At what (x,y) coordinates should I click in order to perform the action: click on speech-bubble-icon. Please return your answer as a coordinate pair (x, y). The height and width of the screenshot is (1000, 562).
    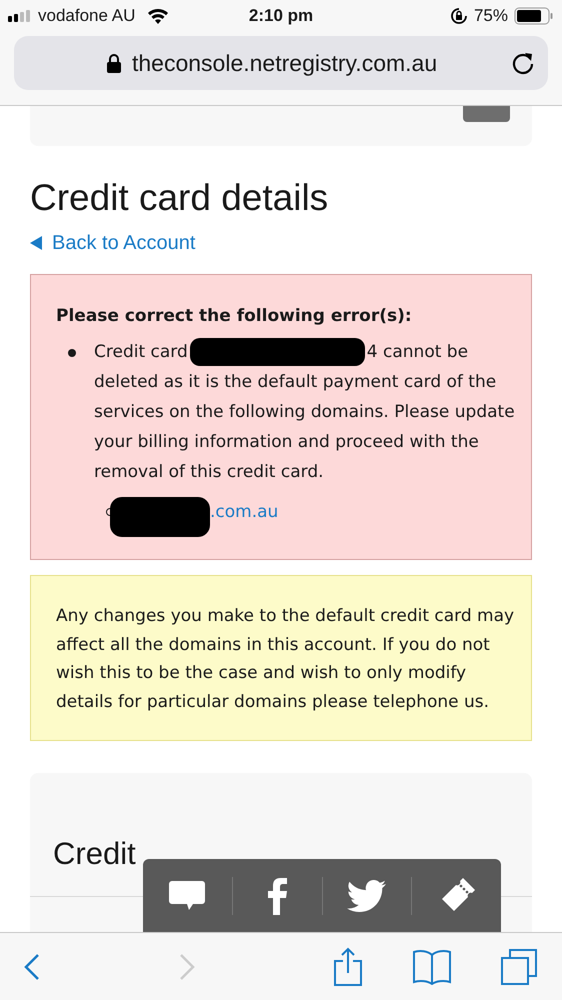
    Looking at the image, I should click on (187, 895).